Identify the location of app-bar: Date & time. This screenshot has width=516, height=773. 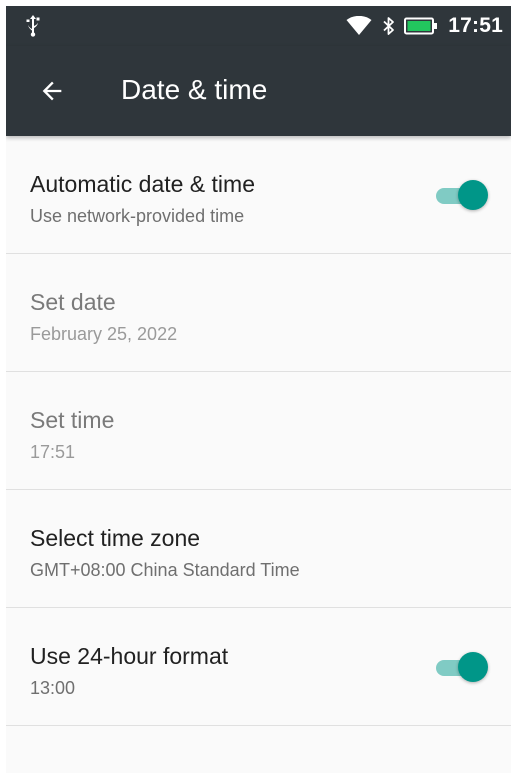
(258, 91).